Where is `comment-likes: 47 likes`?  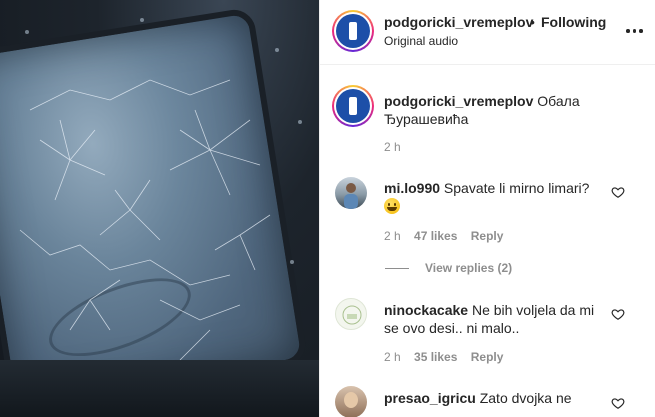
comment-likes: 47 likes is located at coordinates (435, 236).